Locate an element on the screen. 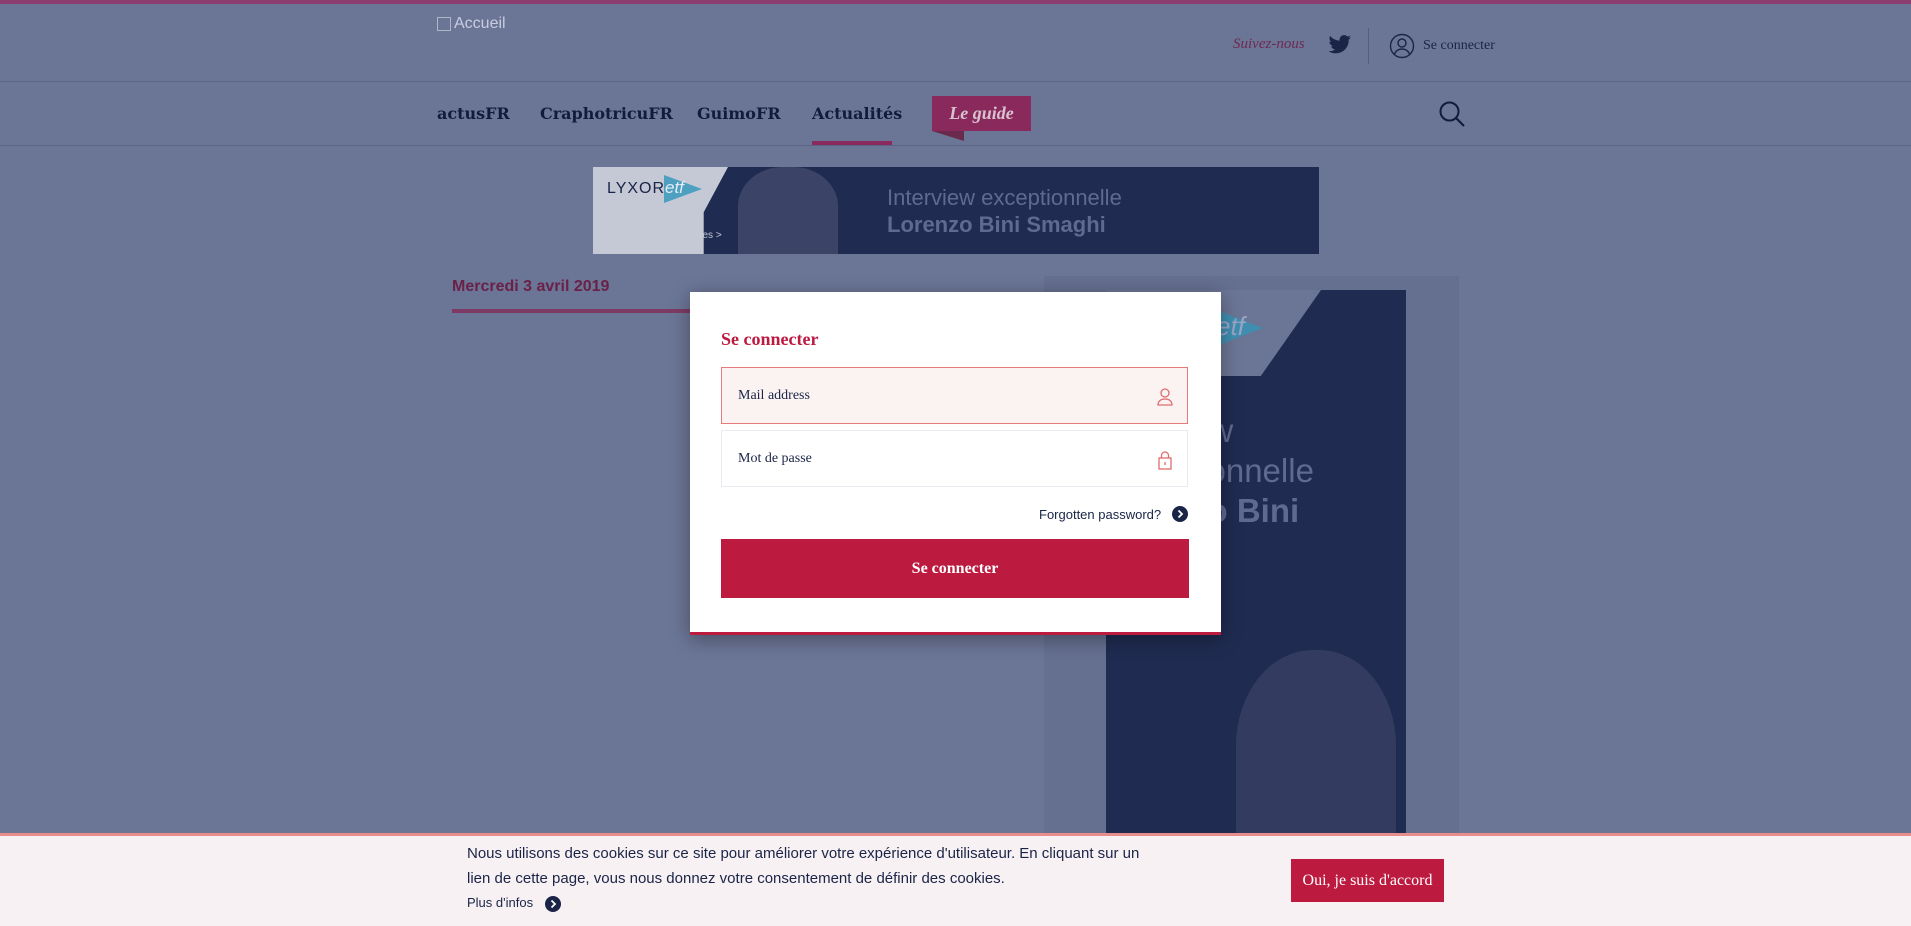 Image resolution: width=1911 pixels, height=926 pixels. email-field is located at coordinates (954, 395).